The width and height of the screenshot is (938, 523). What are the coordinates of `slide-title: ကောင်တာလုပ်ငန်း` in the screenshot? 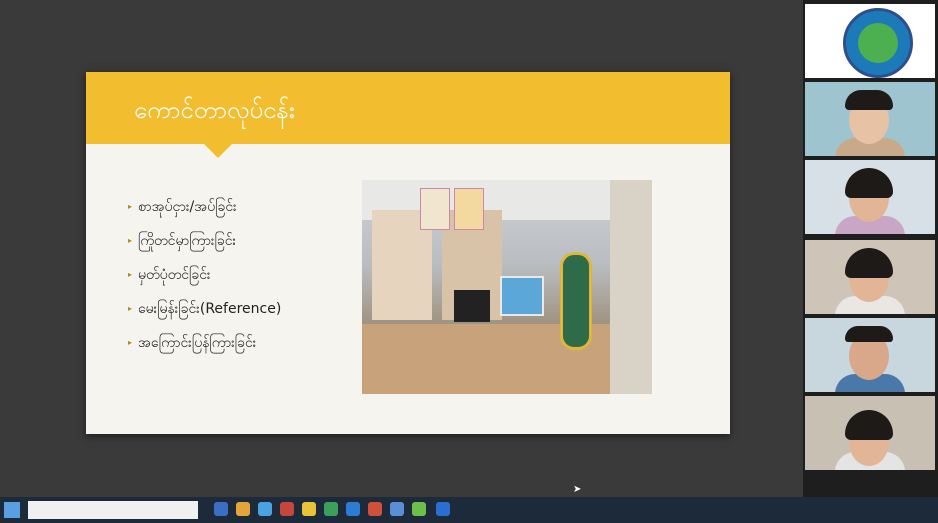 It's located at (214, 110).